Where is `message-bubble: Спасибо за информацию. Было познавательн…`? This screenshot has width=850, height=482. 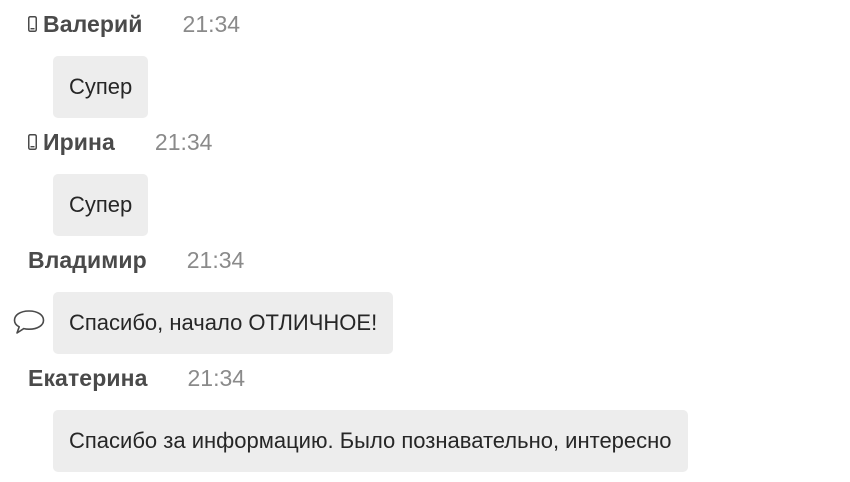
message-bubble: Спасибо за информацию. Было познавательн… is located at coordinates (370, 441).